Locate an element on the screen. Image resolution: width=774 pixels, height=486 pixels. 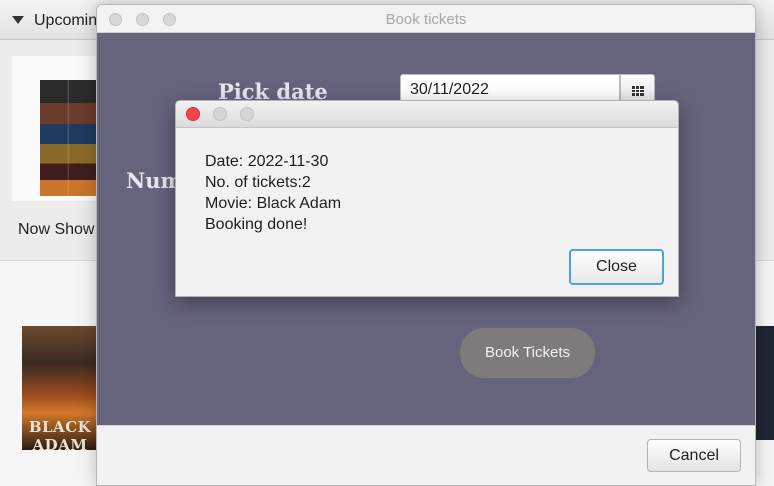
next-movie-poster is located at coordinates (765, 383).